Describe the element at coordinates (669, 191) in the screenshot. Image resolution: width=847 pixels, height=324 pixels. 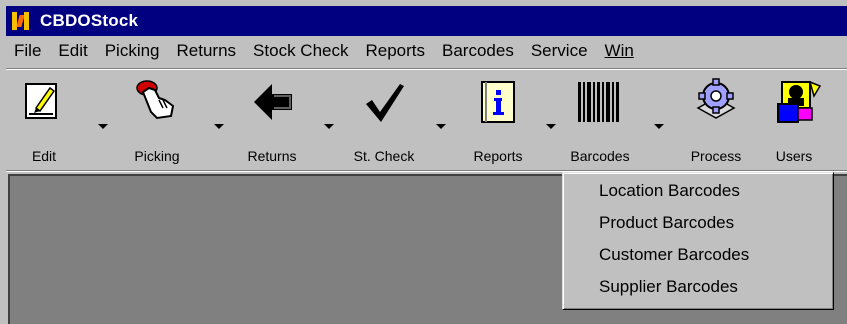
I see `menu-item-location-barcodes: Location Barcodes` at that location.